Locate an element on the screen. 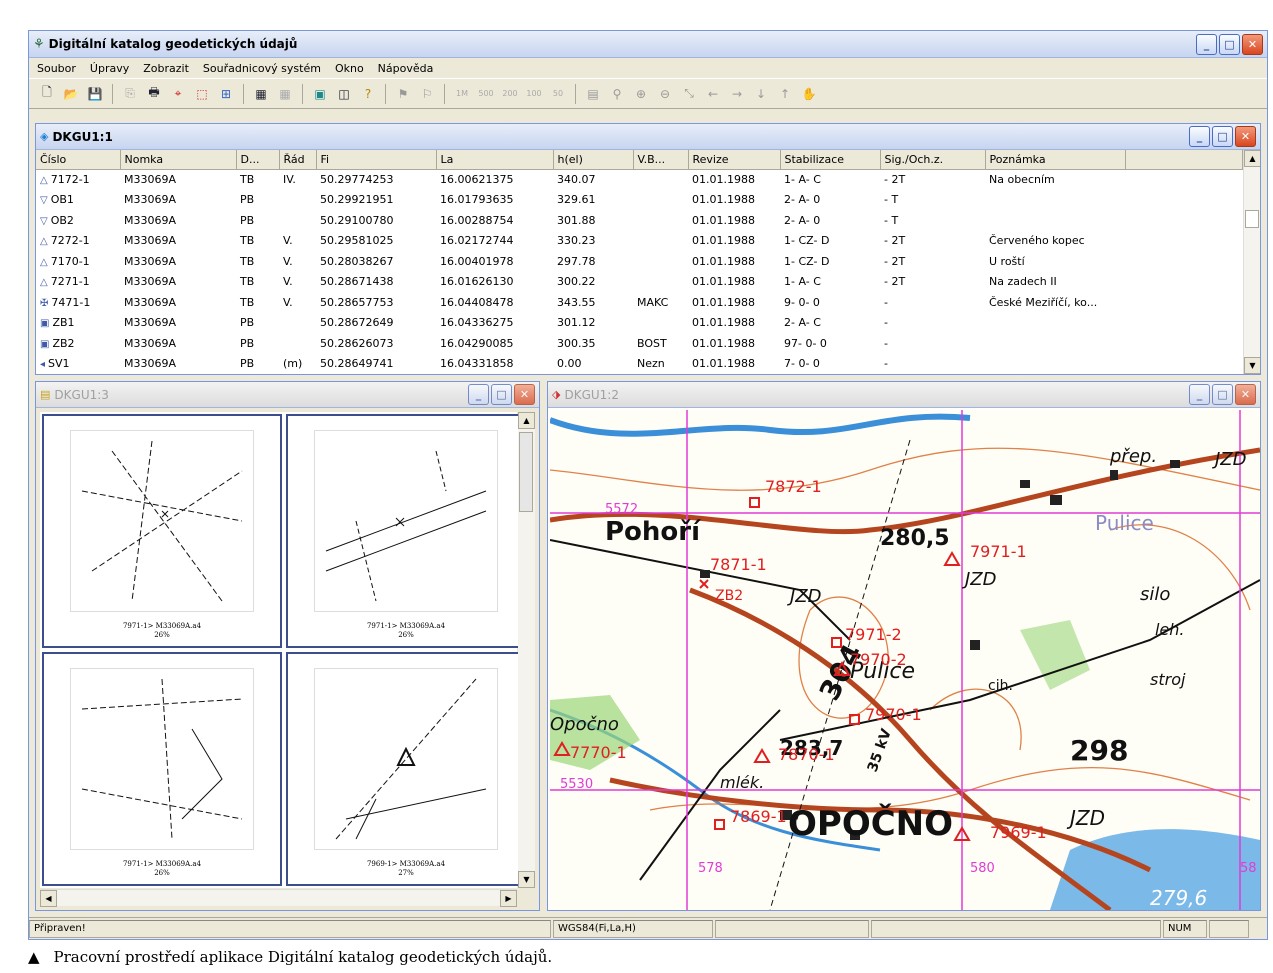 This screenshot has width=1273, height=973. table-minimize-button: _ is located at coordinates (1199, 136).